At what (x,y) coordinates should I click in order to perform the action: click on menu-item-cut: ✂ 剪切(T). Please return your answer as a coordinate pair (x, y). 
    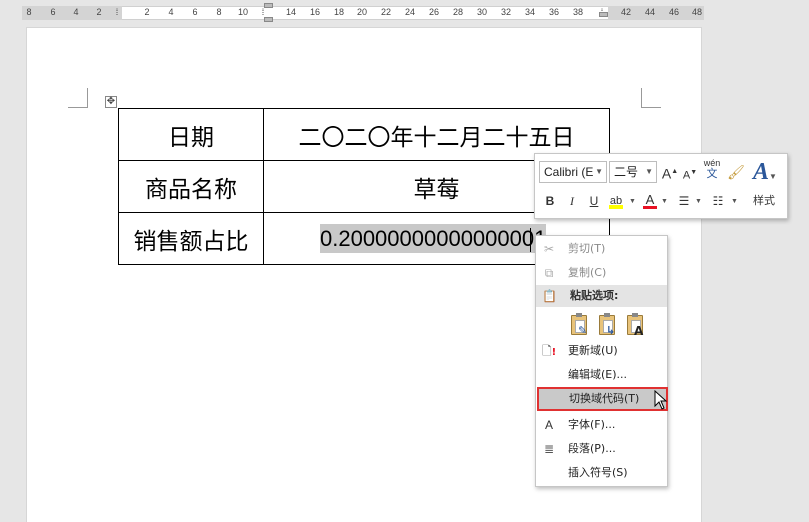
    Looking at the image, I should click on (601, 249).